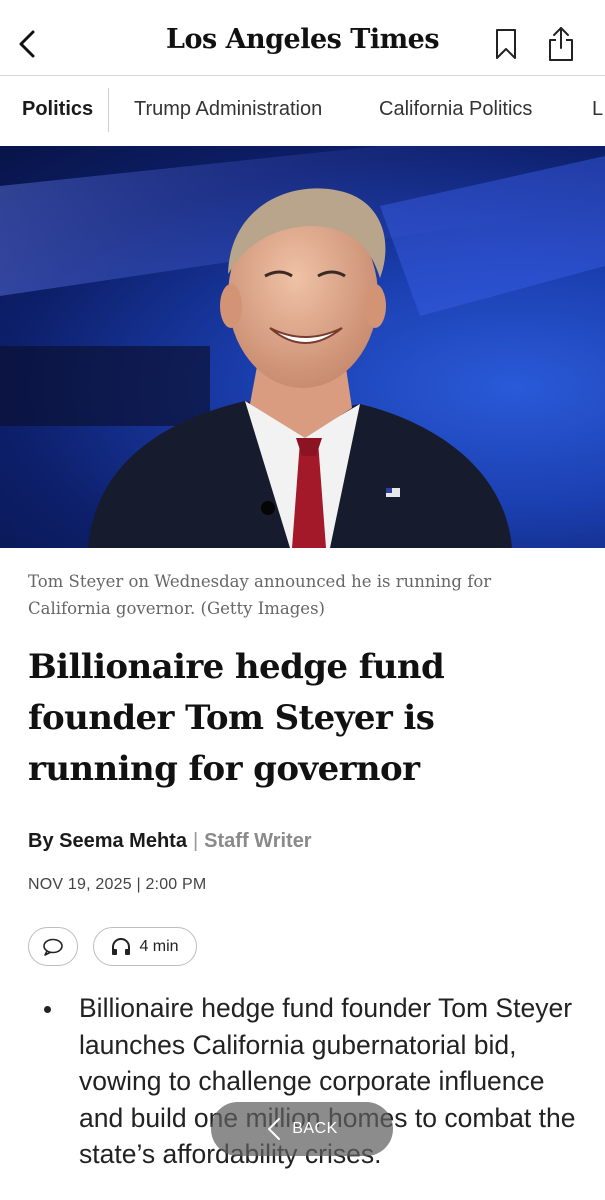  Describe the element at coordinates (57, 109) in the screenshot. I see `tab-politics: Politics` at that location.